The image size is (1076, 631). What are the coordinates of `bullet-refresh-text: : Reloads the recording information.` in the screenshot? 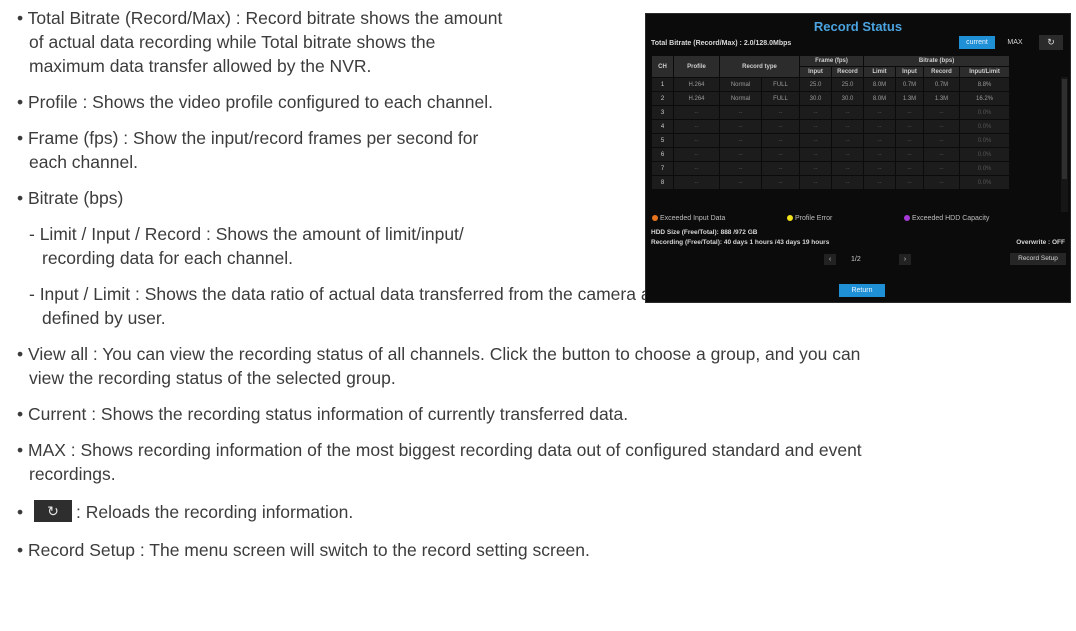 It's located at (215, 512).